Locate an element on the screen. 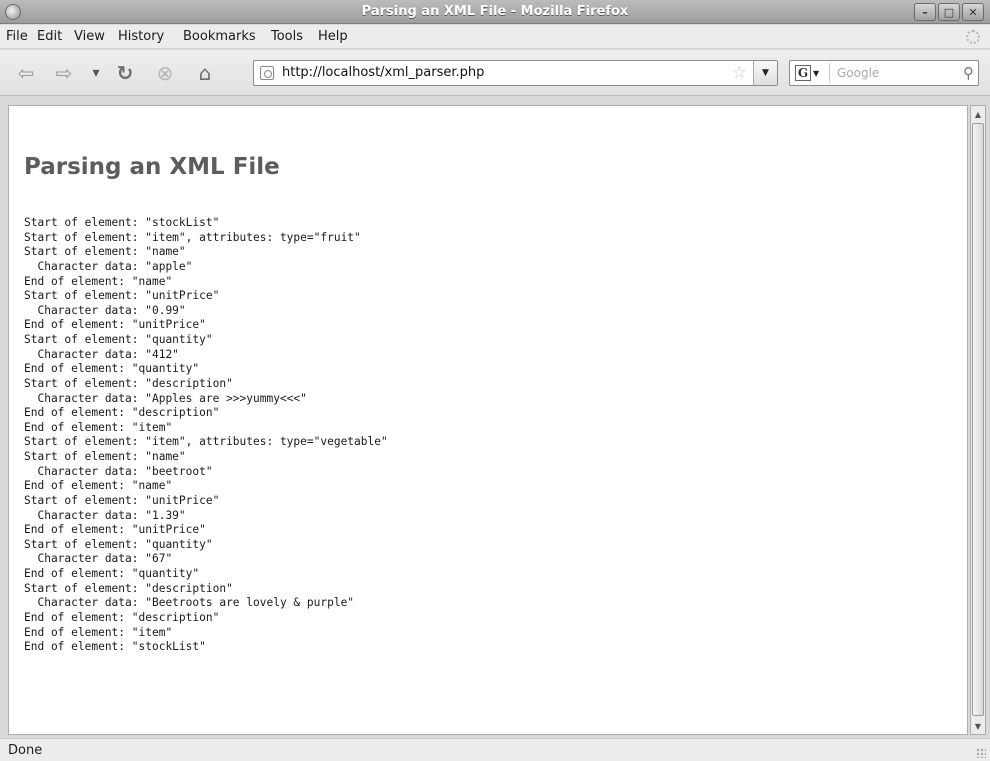  scroll-up-button: ▲ is located at coordinates (978, 114).